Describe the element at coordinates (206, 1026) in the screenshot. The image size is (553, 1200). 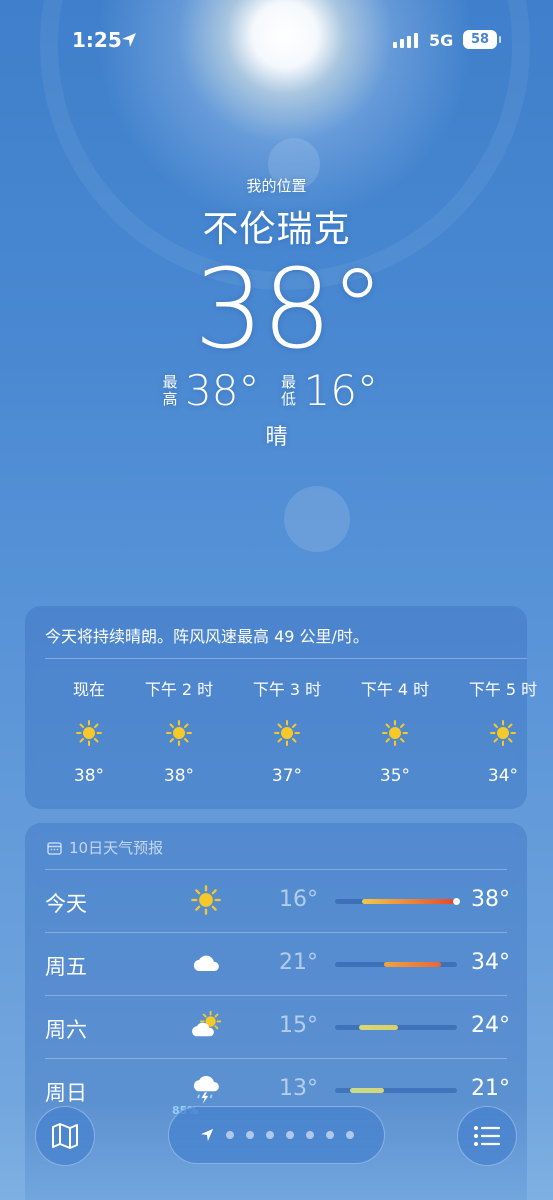
I see `partly-cloudy-icon` at that location.